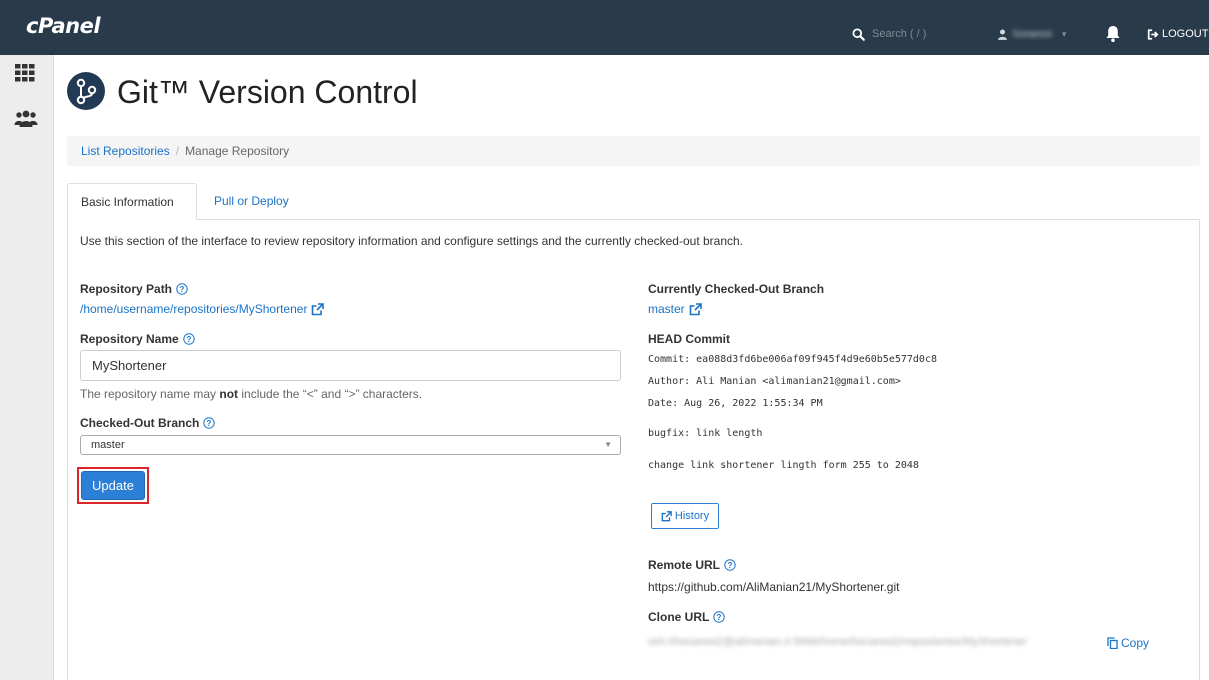 The height and width of the screenshot is (680, 1209). What do you see at coordinates (150, 394) in the screenshot?
I see `hint-before: The repository name may` at bounding box center [150, 394].